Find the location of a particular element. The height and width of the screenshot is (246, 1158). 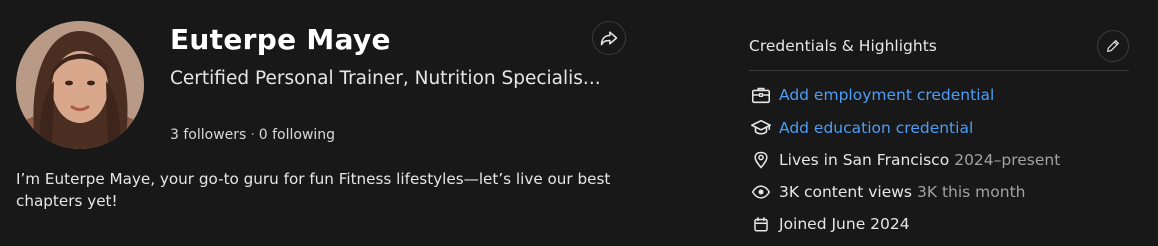

content-views-month: 3K this month is located at coordinates (971, 192).